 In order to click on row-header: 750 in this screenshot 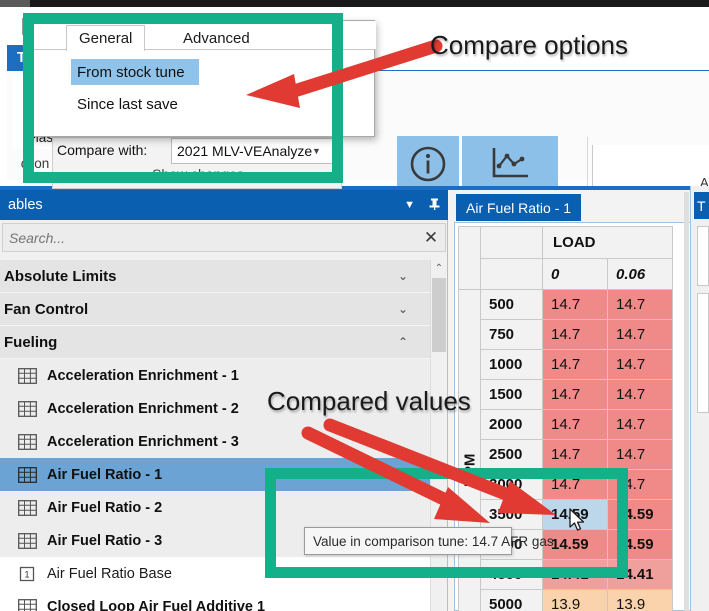, I will do `click(511, 334)`.